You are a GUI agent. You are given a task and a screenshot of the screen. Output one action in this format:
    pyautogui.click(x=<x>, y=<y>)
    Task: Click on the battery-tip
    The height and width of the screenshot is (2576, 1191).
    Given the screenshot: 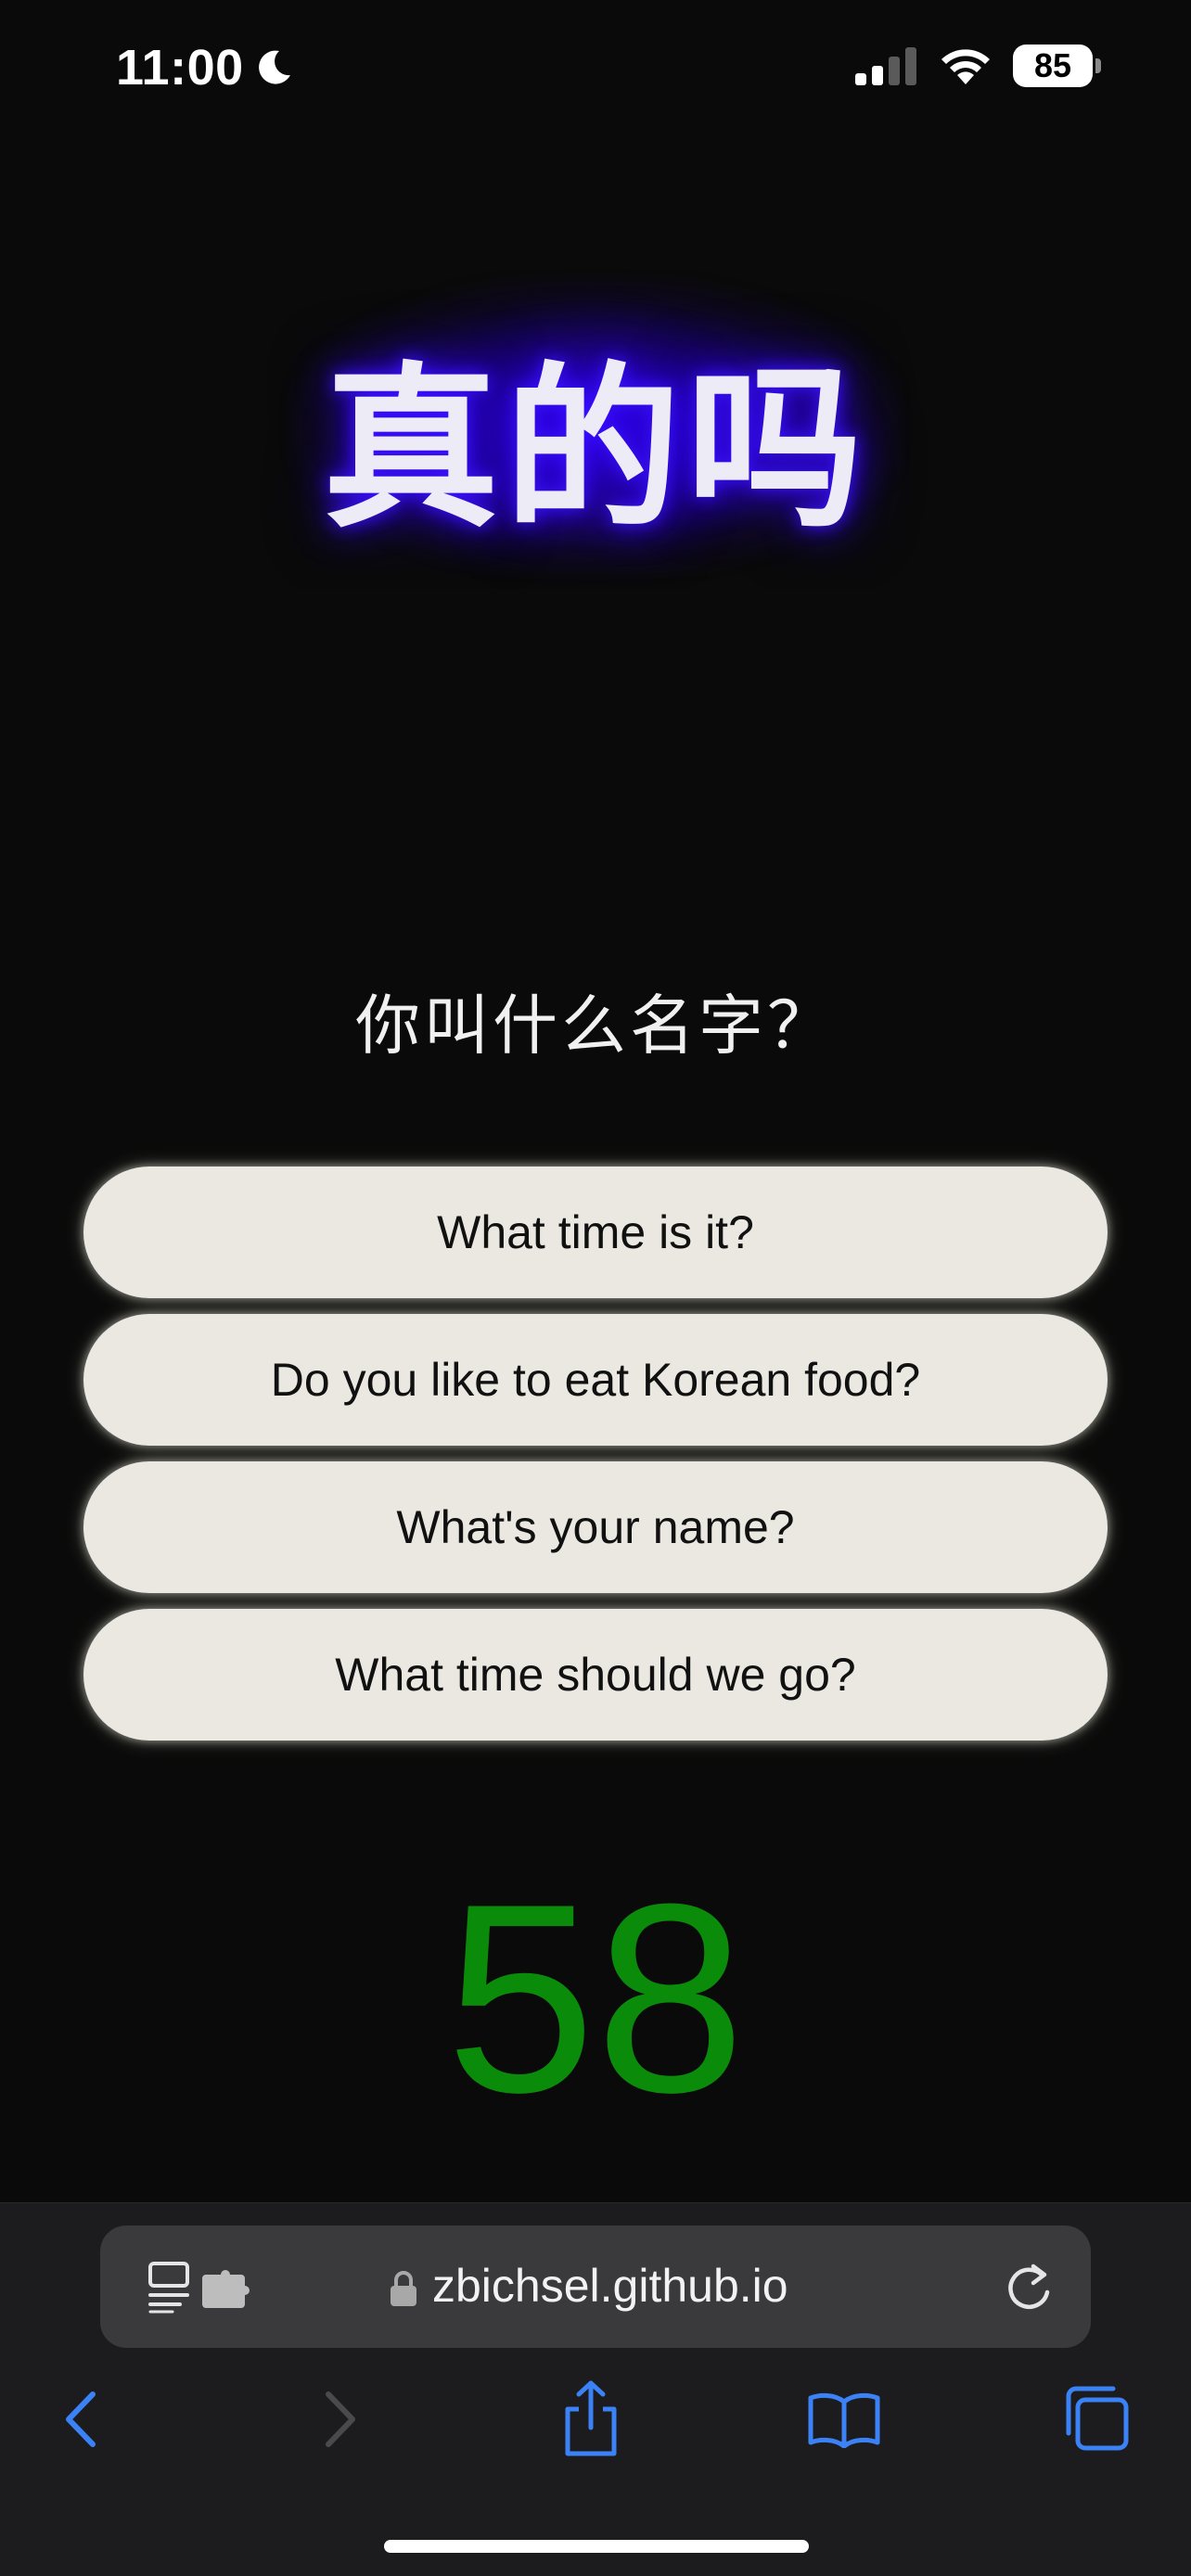 What is the action you would take?
    pyautogui.click(x=1098, y=66)
    